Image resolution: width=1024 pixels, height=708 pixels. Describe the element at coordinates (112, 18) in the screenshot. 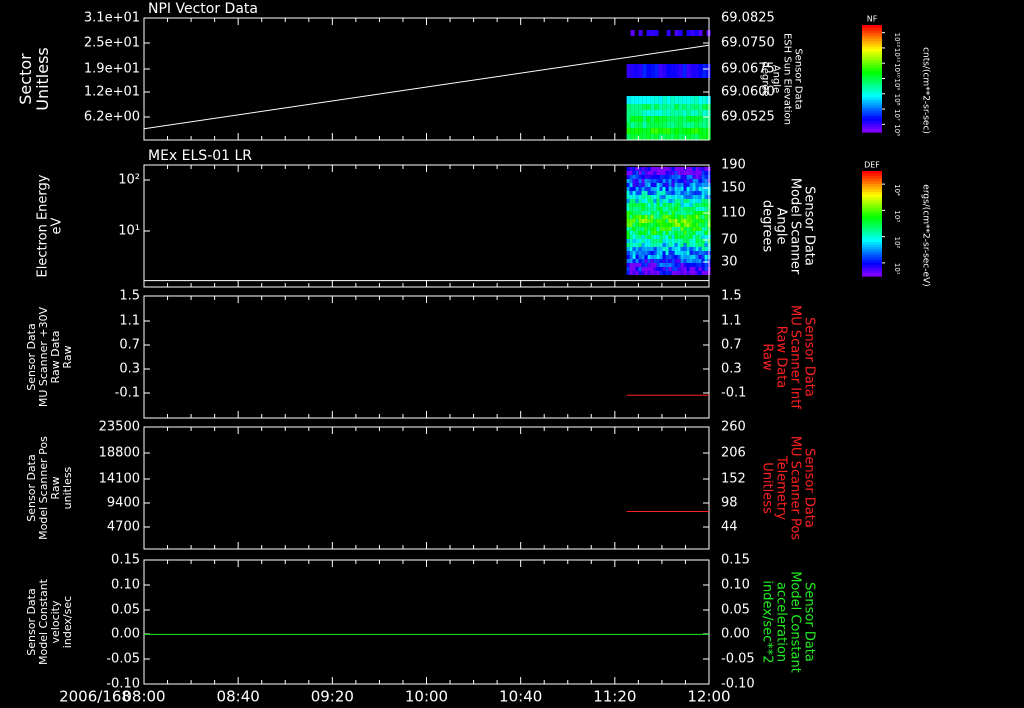

I see `left-tick-label: 3.1e+01` at that location.